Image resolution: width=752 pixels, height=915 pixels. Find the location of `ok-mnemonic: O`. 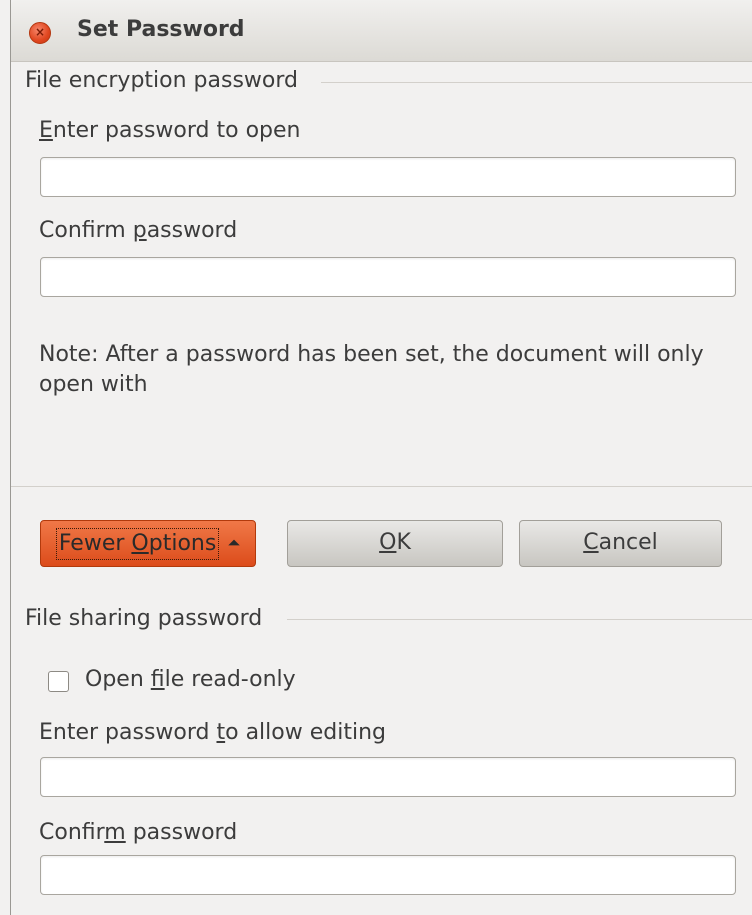

ok-mnemonic: O is located at coordinates (388, 542).